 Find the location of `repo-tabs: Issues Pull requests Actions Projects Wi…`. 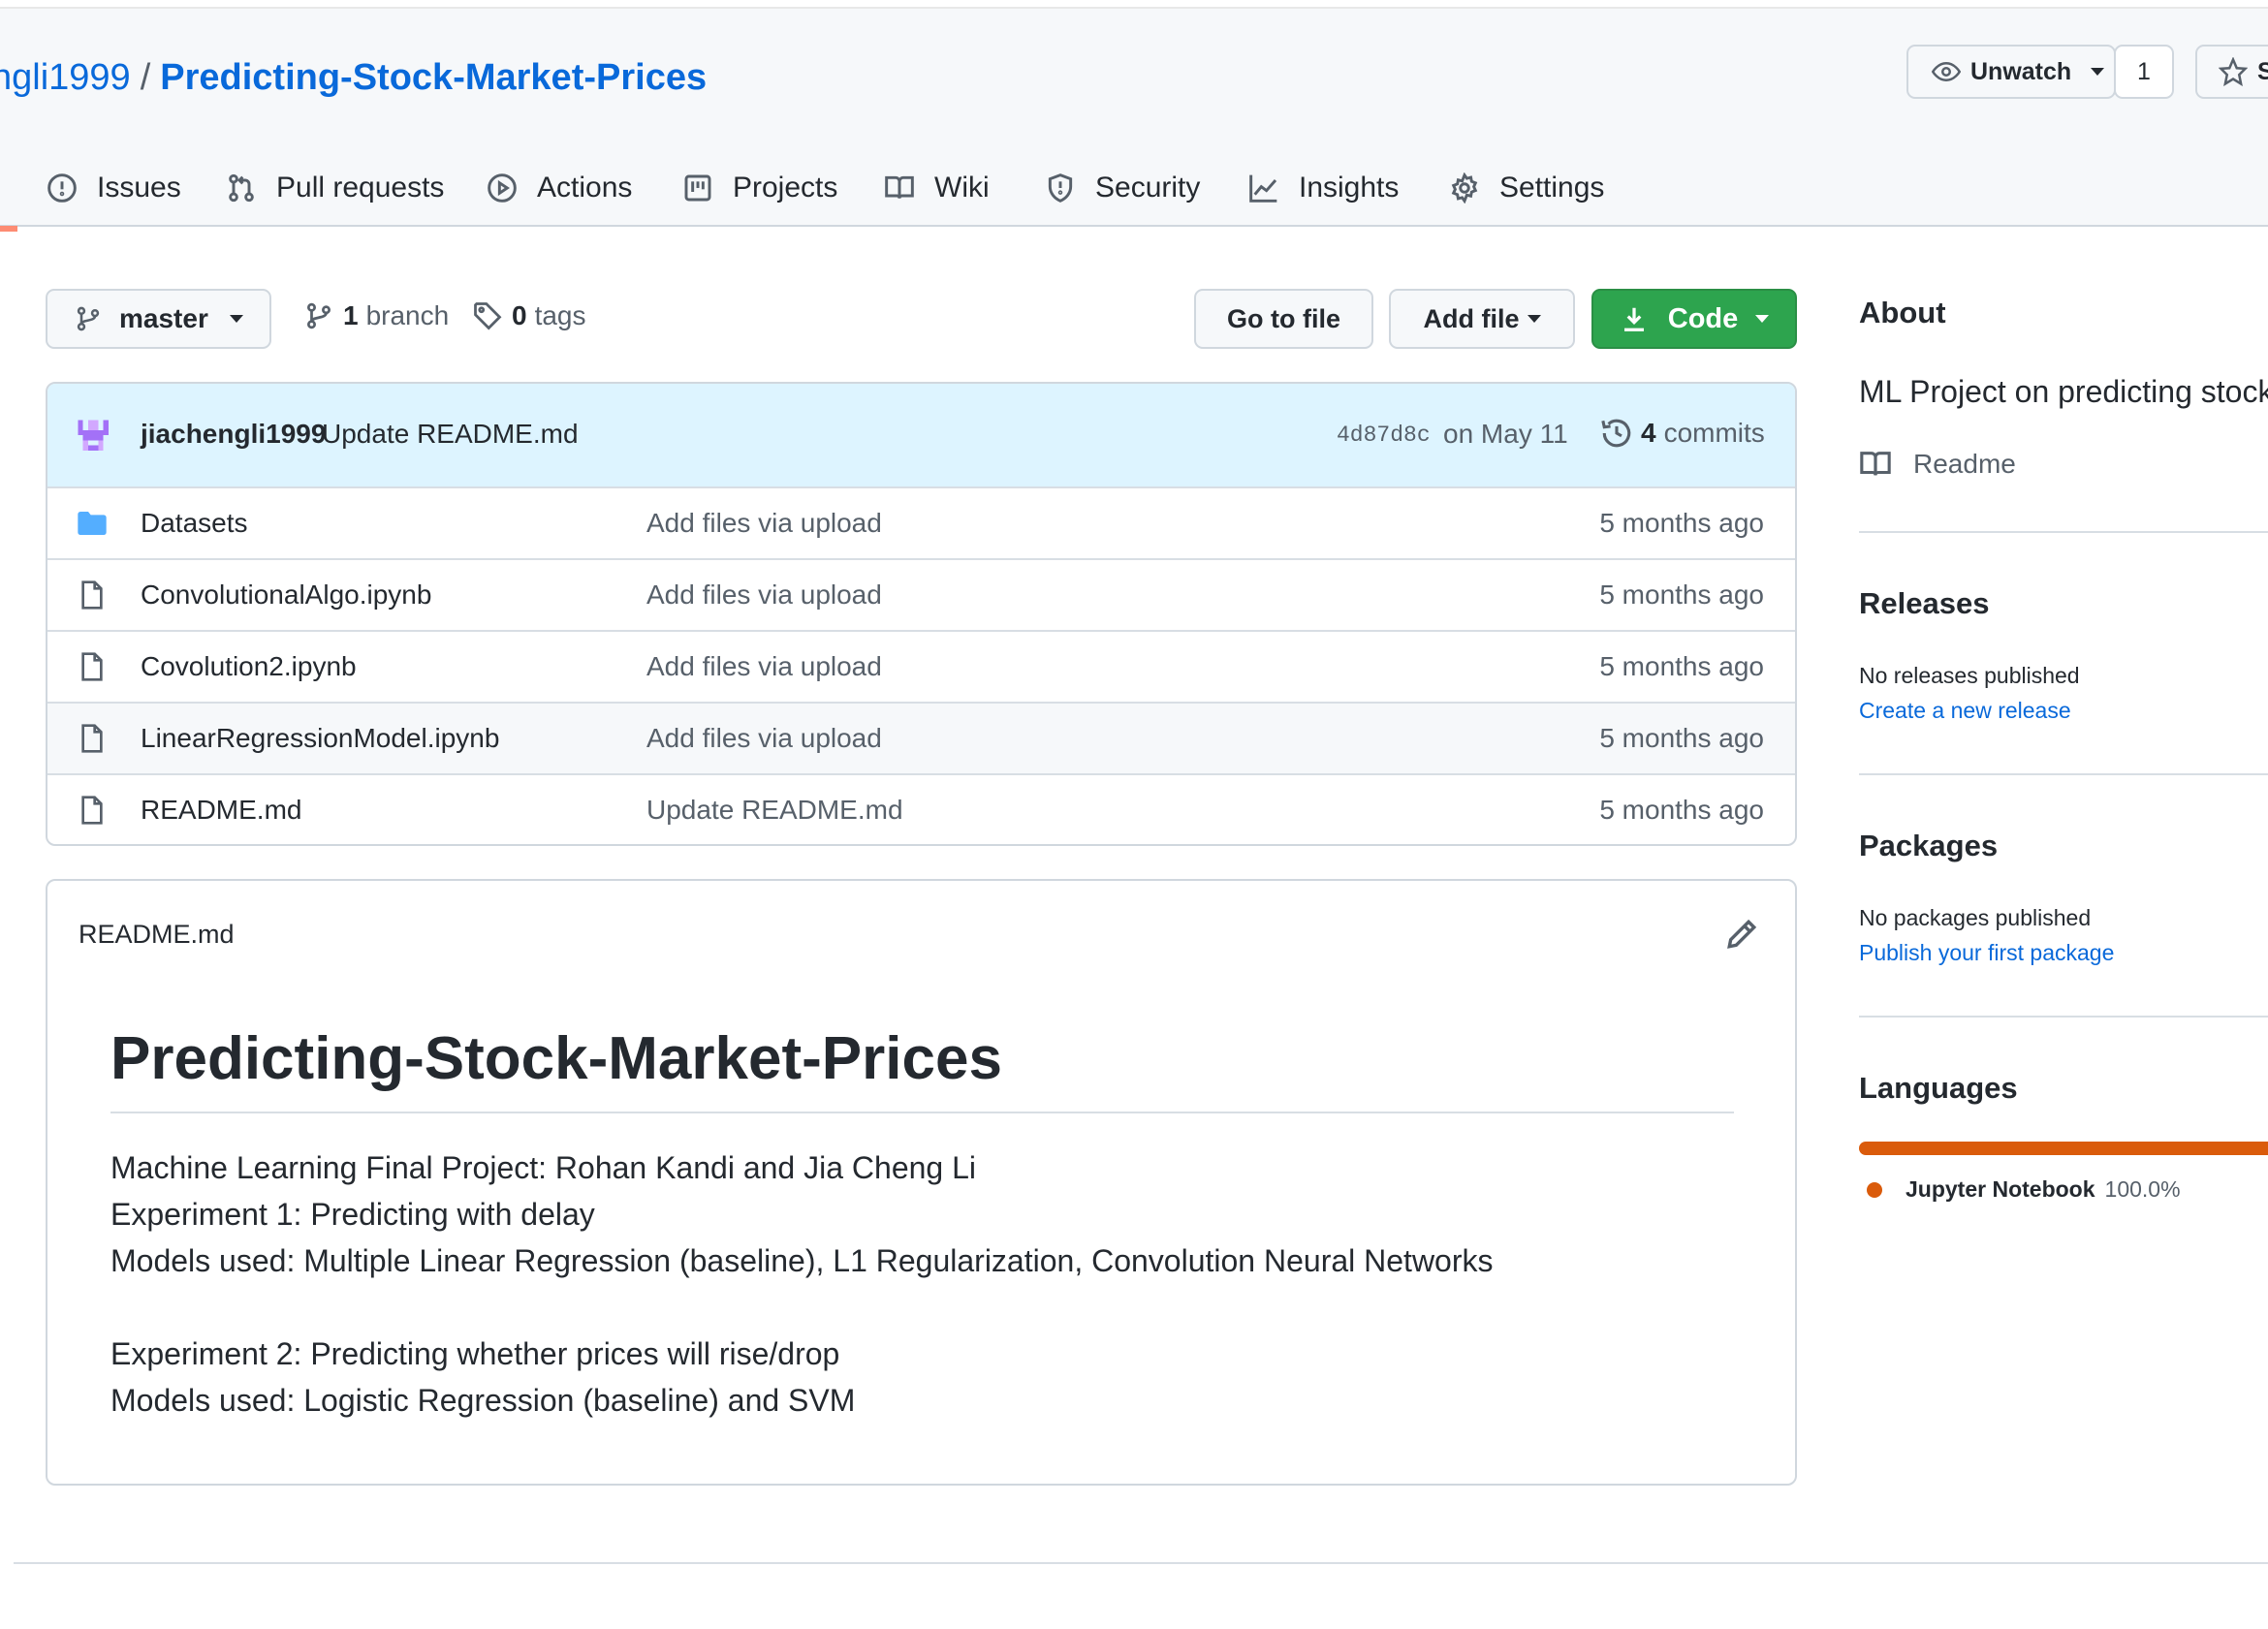

repo-tabs: Issues Pull requests Actions Projects Wi… is located at coordinates (824, 193).